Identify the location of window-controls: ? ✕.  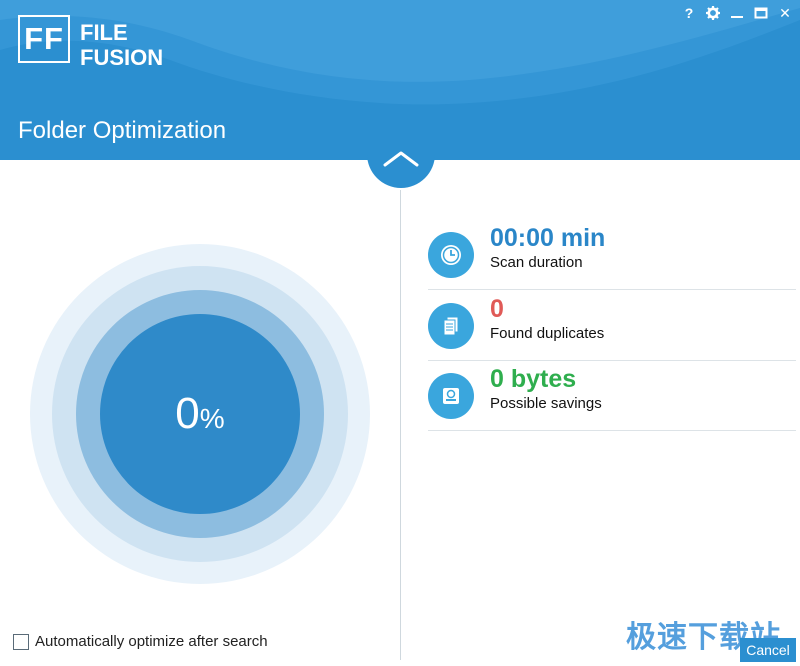
(737, 13).